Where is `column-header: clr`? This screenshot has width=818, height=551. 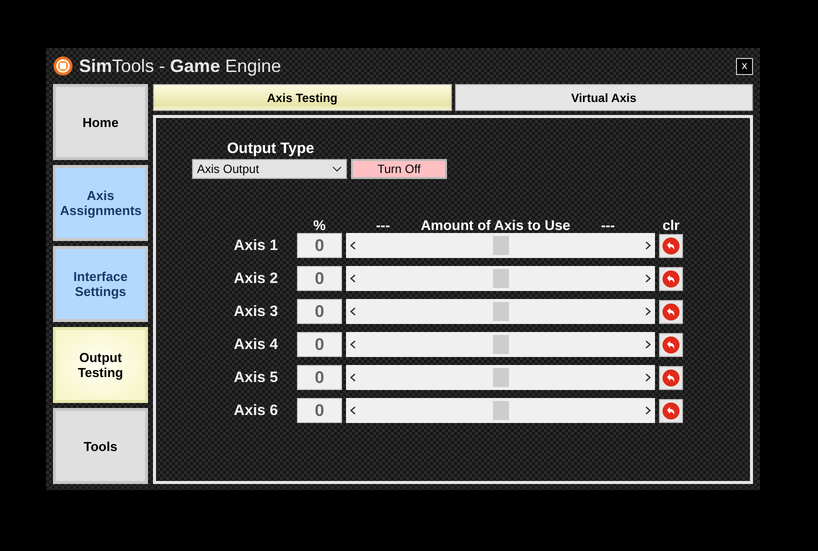 column-header: clr is located at coordinates (671, 225).